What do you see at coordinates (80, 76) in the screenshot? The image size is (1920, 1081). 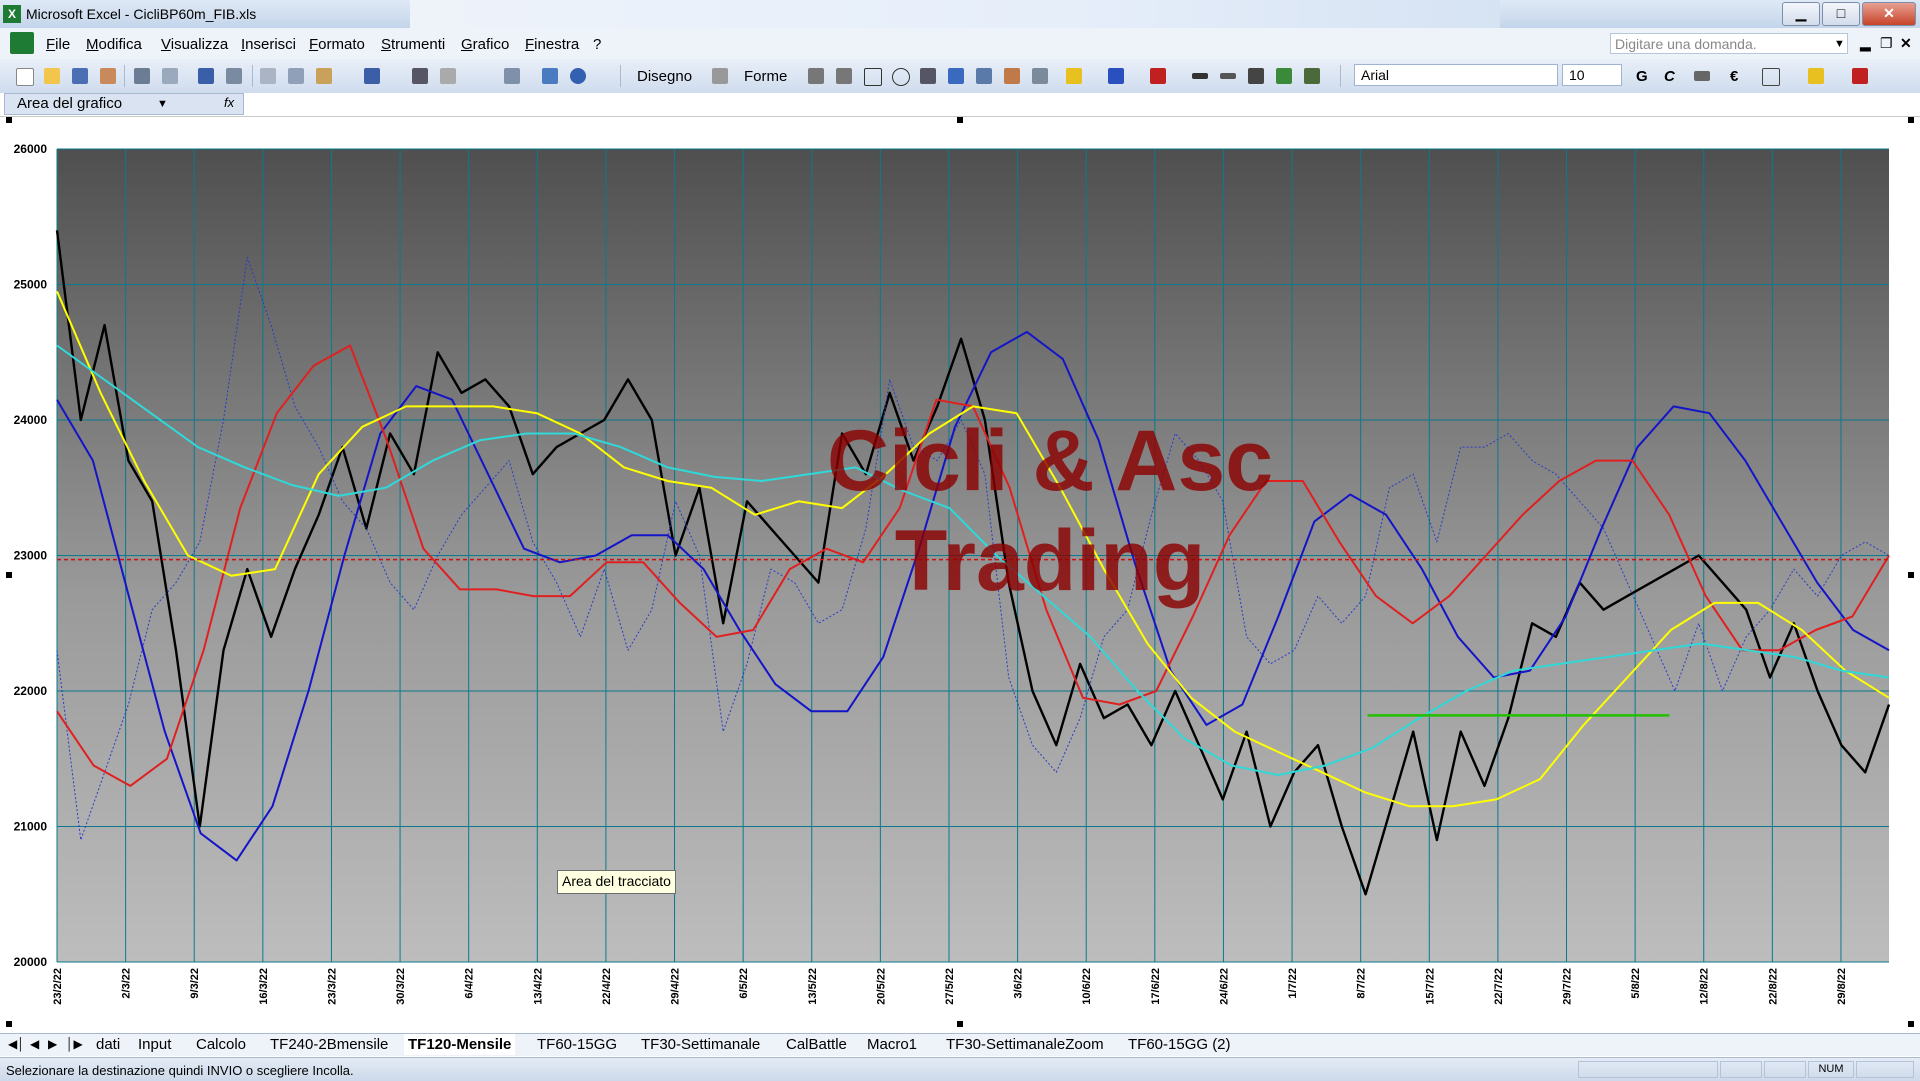 I see `save-icon` at bounding box center [80, 76].